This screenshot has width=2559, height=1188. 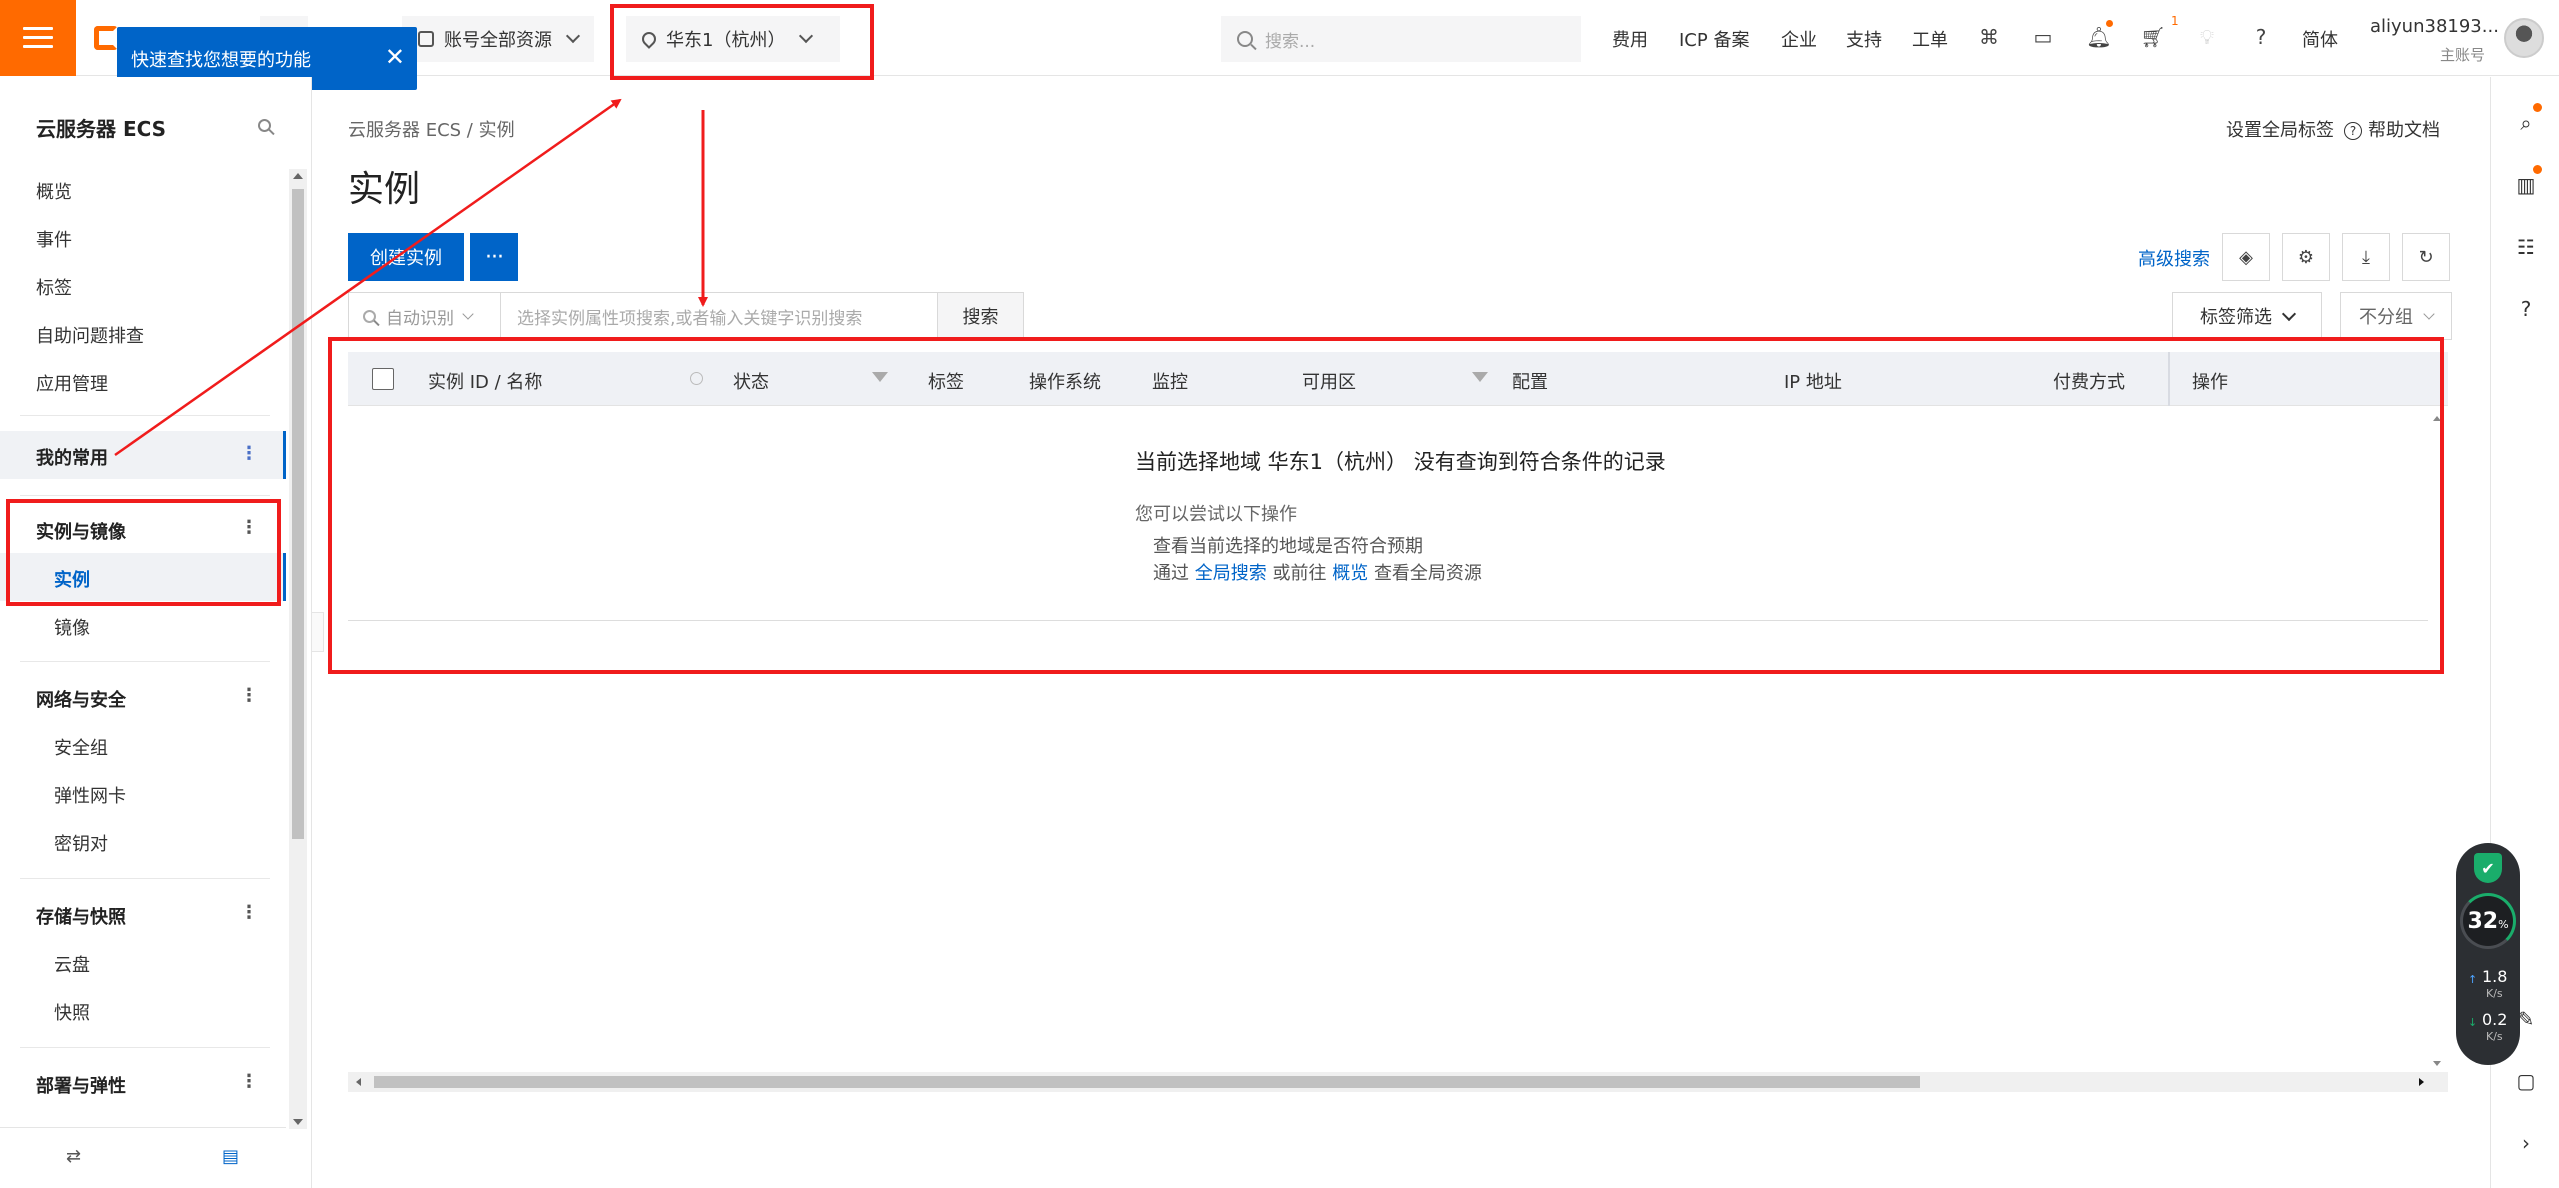 What do you see at coordinates (101, 129) in the screenshot?
I see `sidebar-title: 云服务器 ECS` at bounding box center [101, 129].